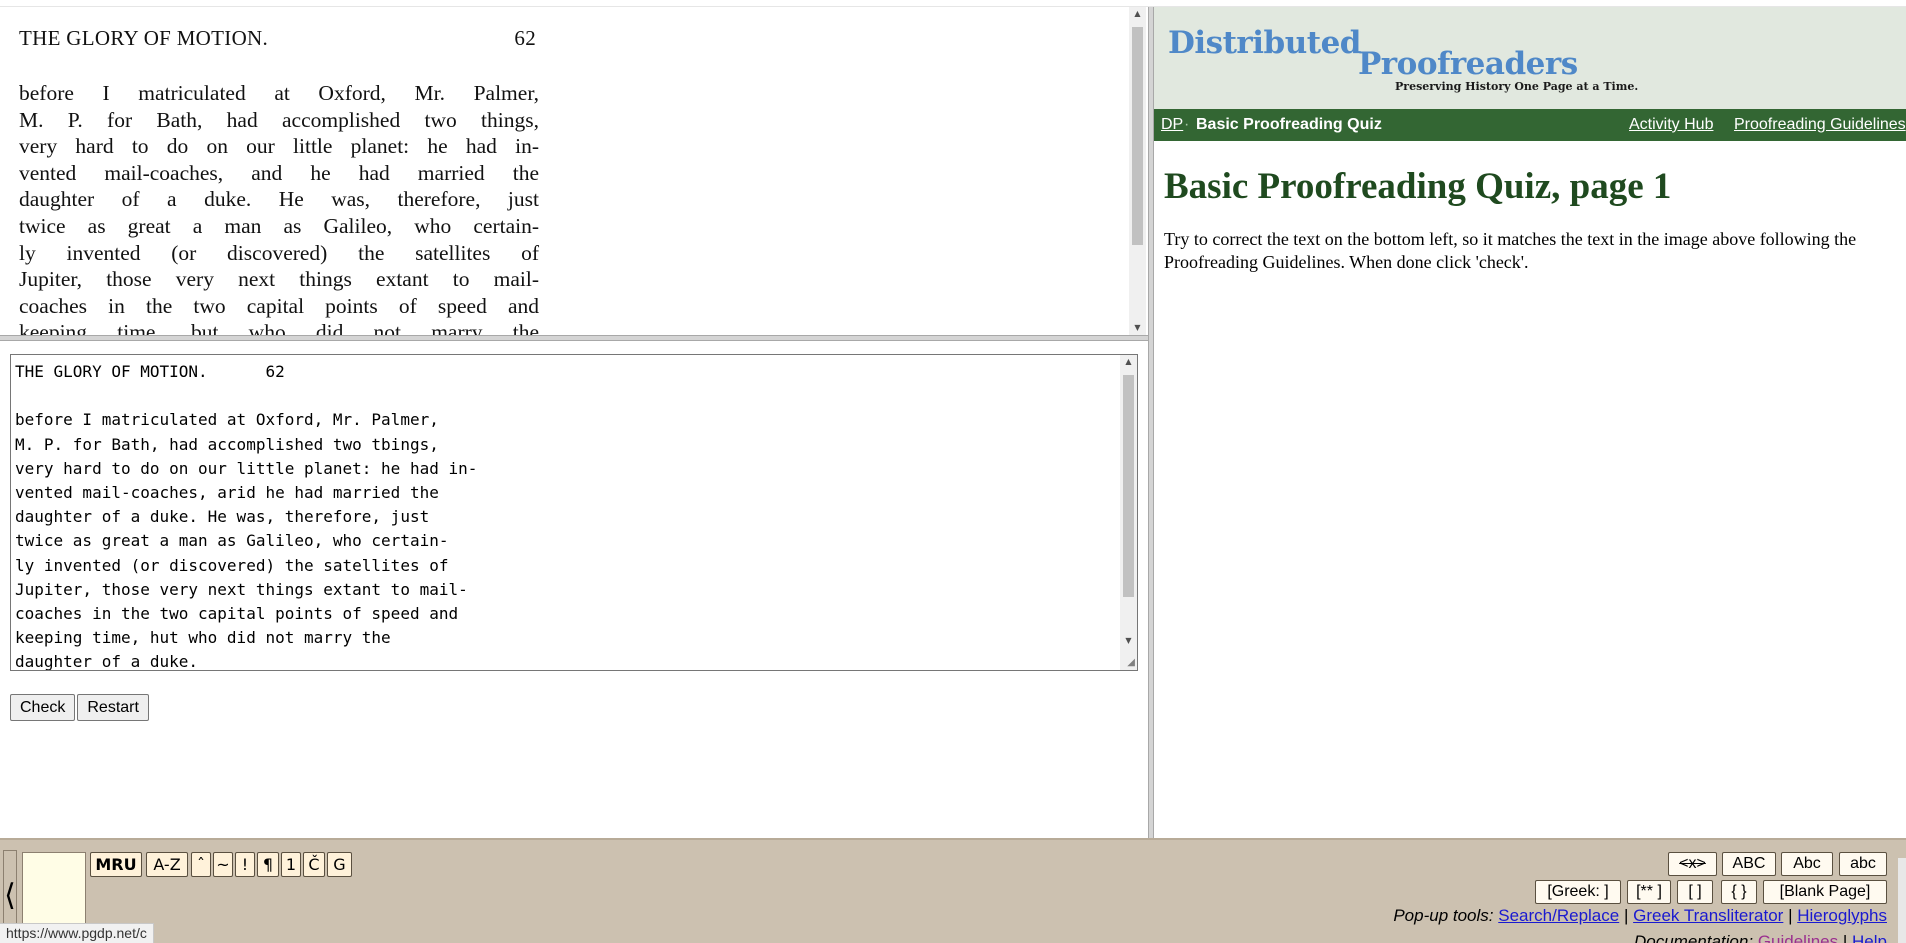 The width and height of the screenshot is (1906, 943). I want to click on braces-button: { }, so click(1739, 892).